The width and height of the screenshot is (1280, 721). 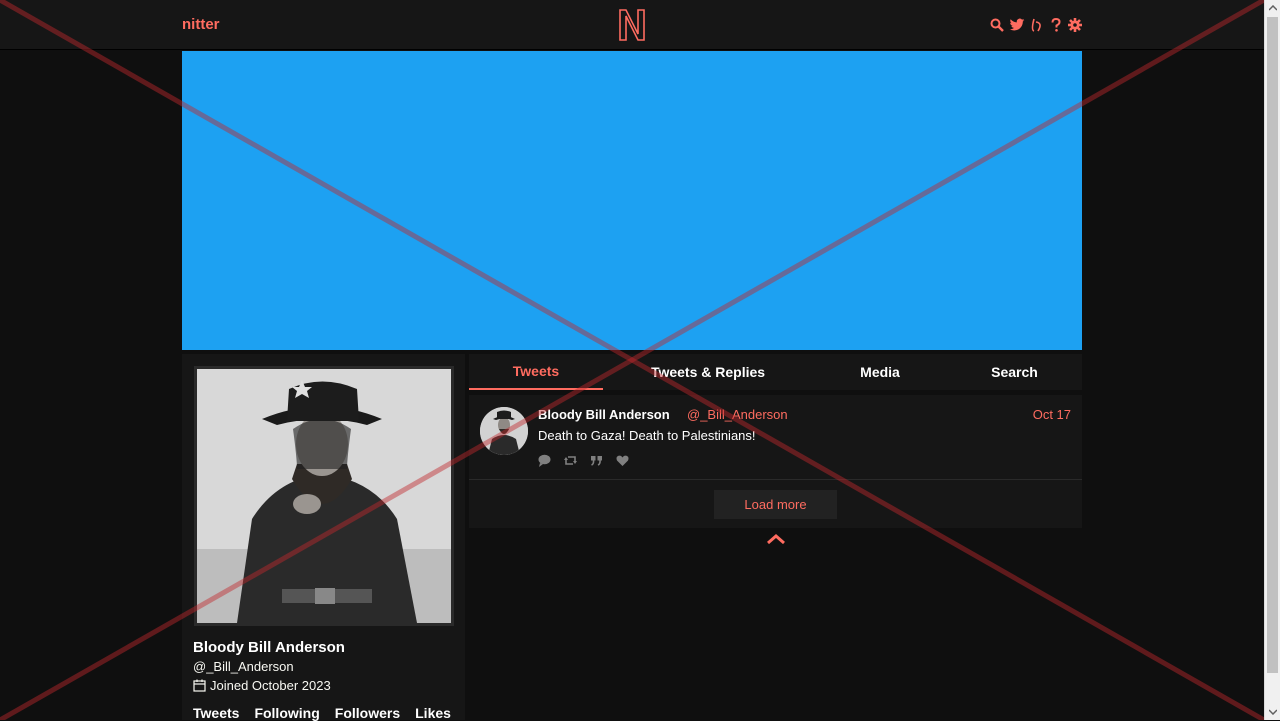 What do you see at coordinates (269, 647) in the screenshot?
I see `profile-fullname: Bloody Bill Anderson` at bounding box center [269, 647].